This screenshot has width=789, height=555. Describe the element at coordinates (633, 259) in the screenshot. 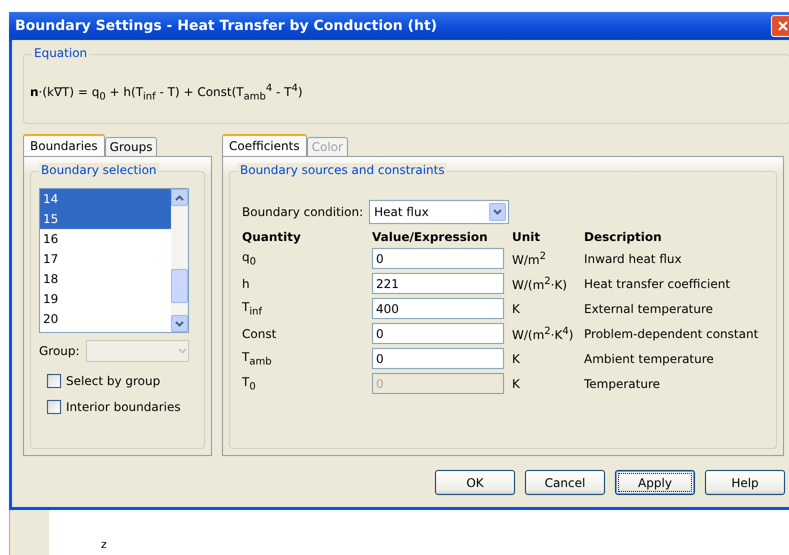

I see `description-cell-text: Inward heat flux` at that location.